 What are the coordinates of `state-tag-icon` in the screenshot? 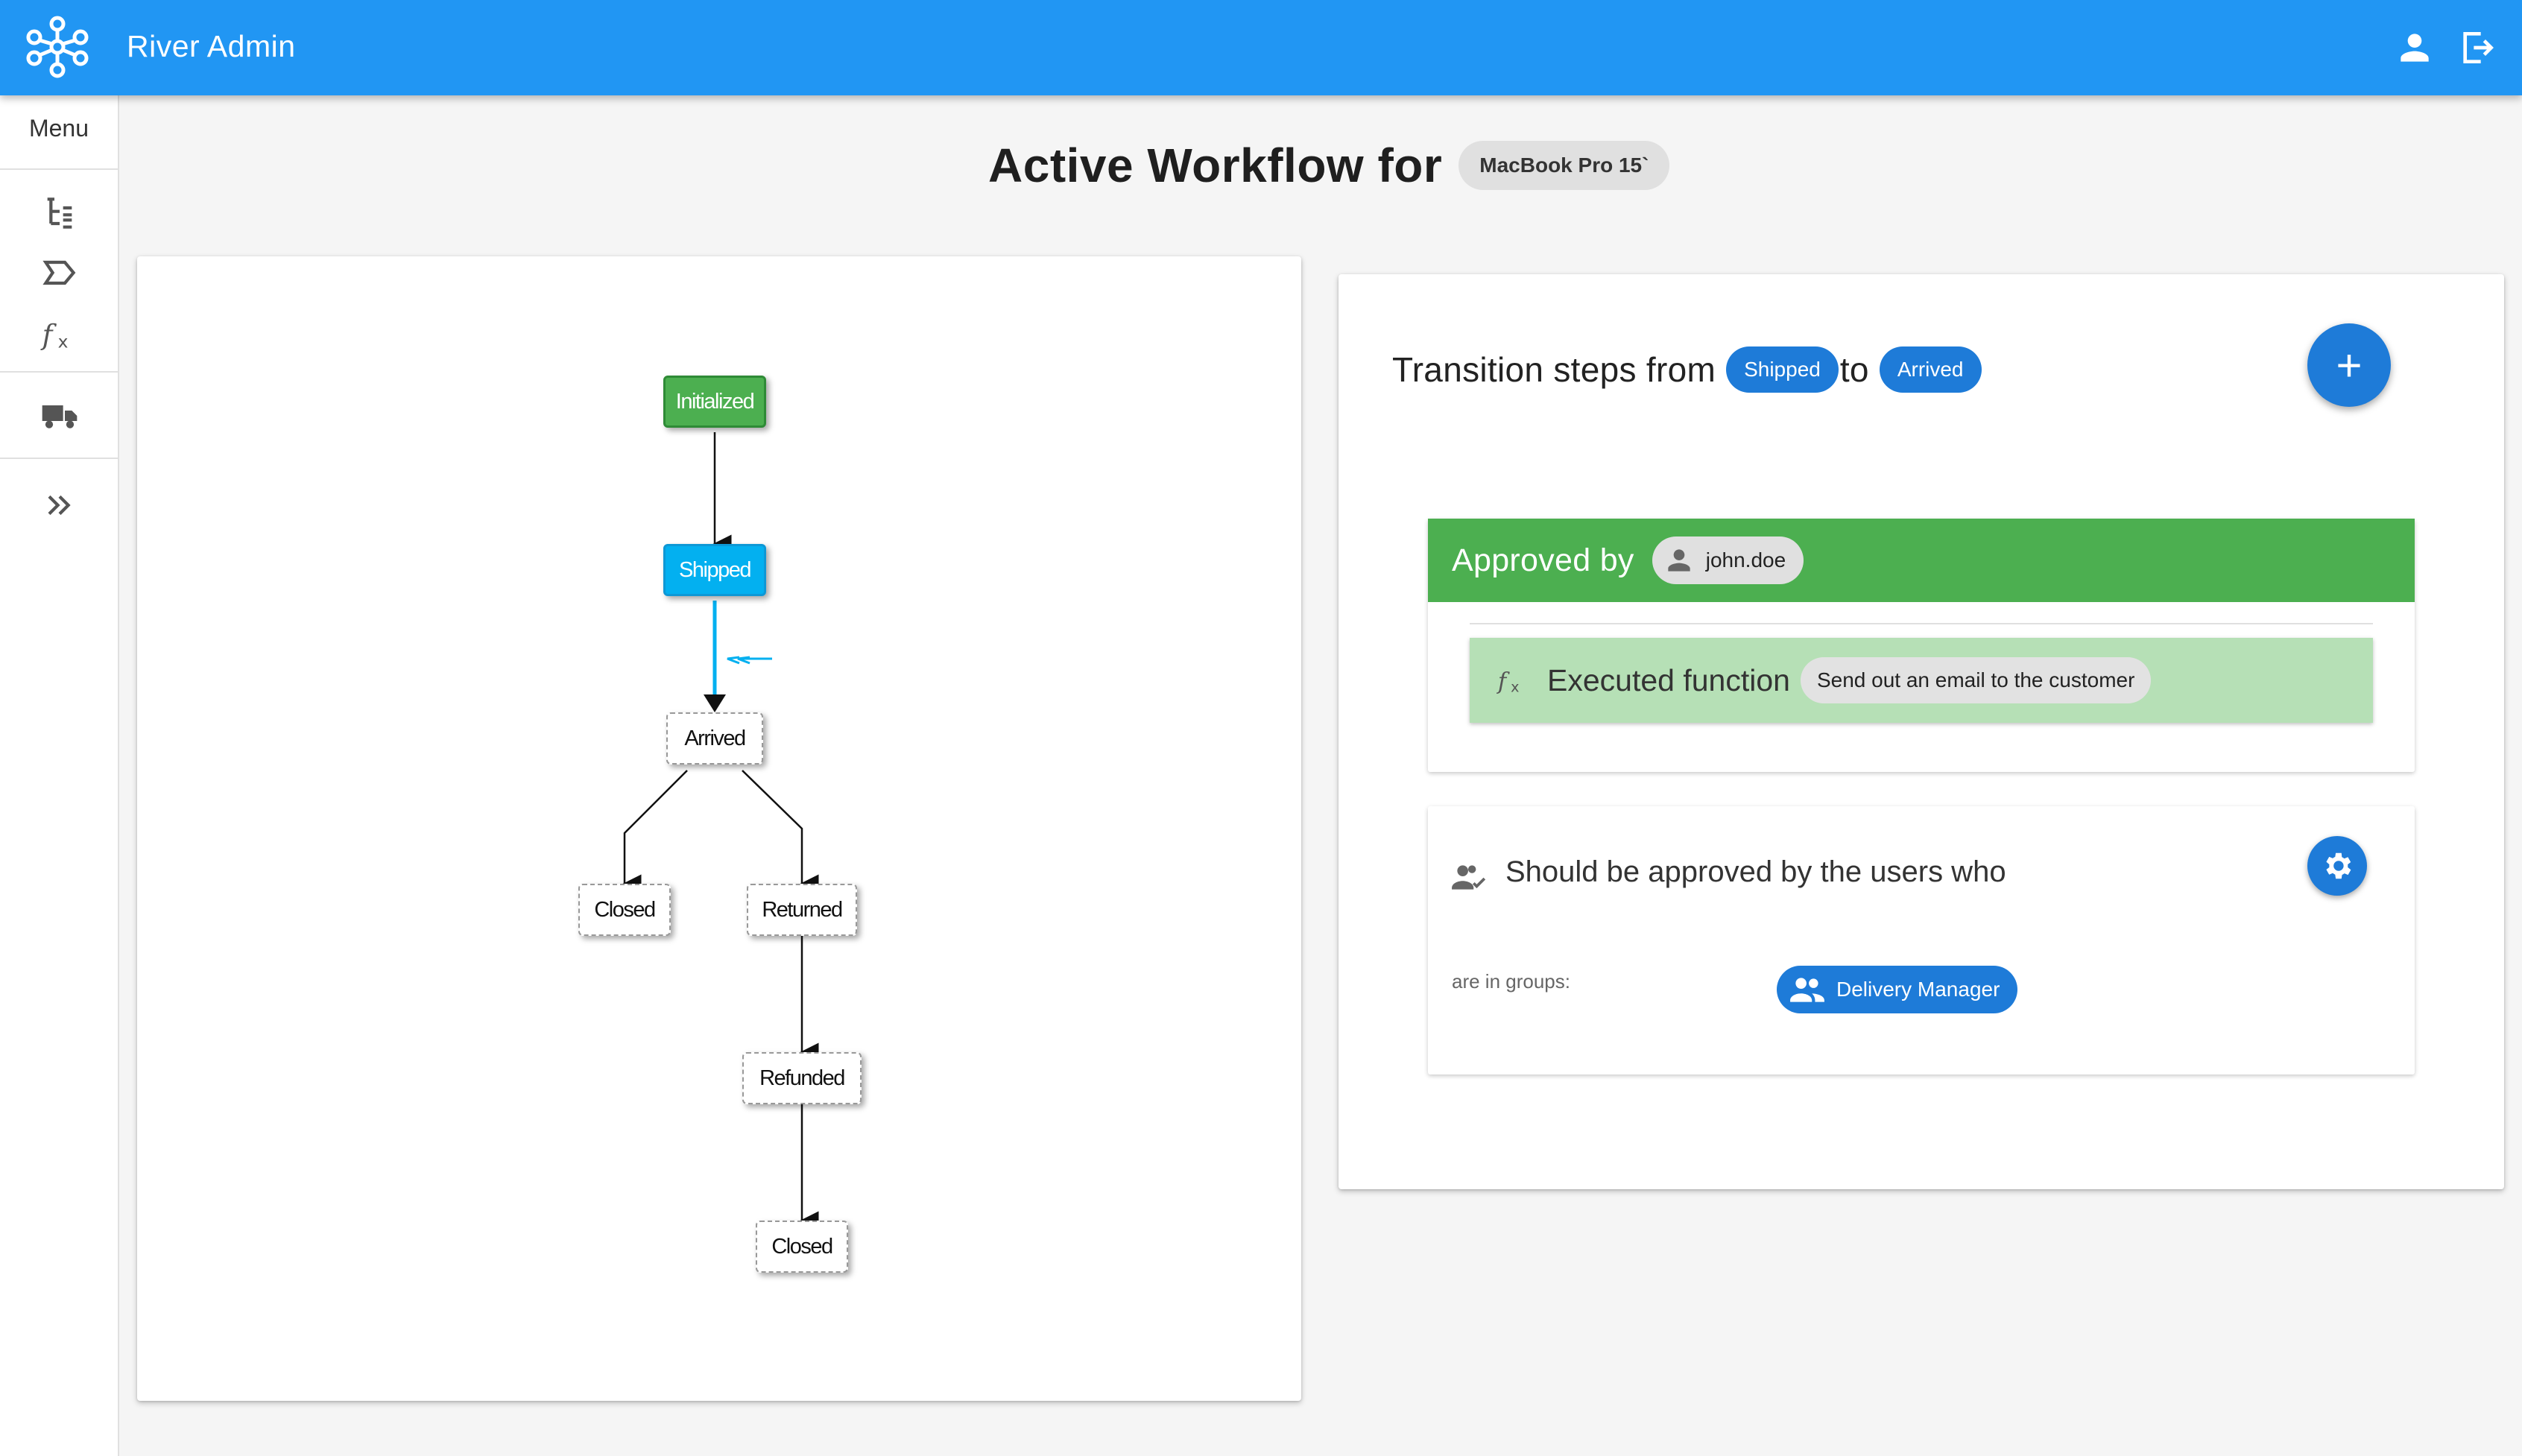 It's located at (59, 273).